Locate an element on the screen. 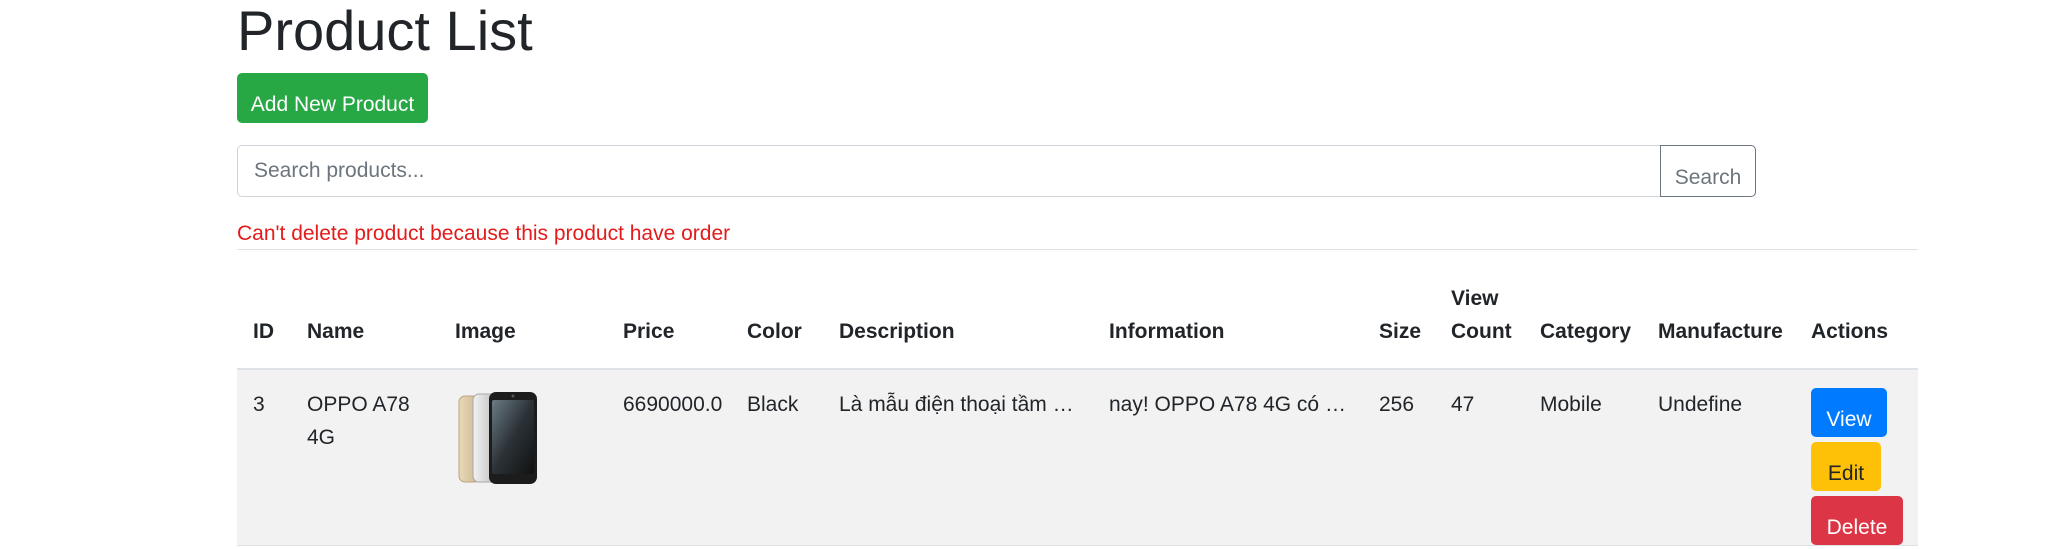  header-color: Color is located at coordinates (777, 309).